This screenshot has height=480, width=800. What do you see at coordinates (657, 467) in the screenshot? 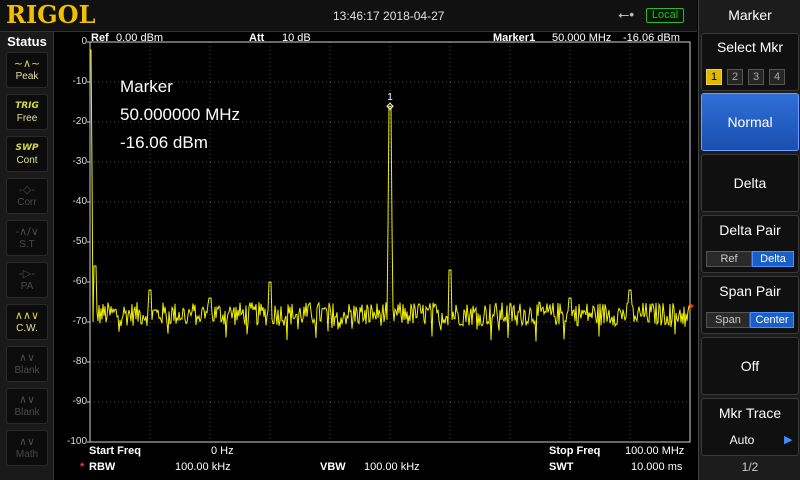
I see `swt-value: 10.000 ms` at bounding box center [657, 467].